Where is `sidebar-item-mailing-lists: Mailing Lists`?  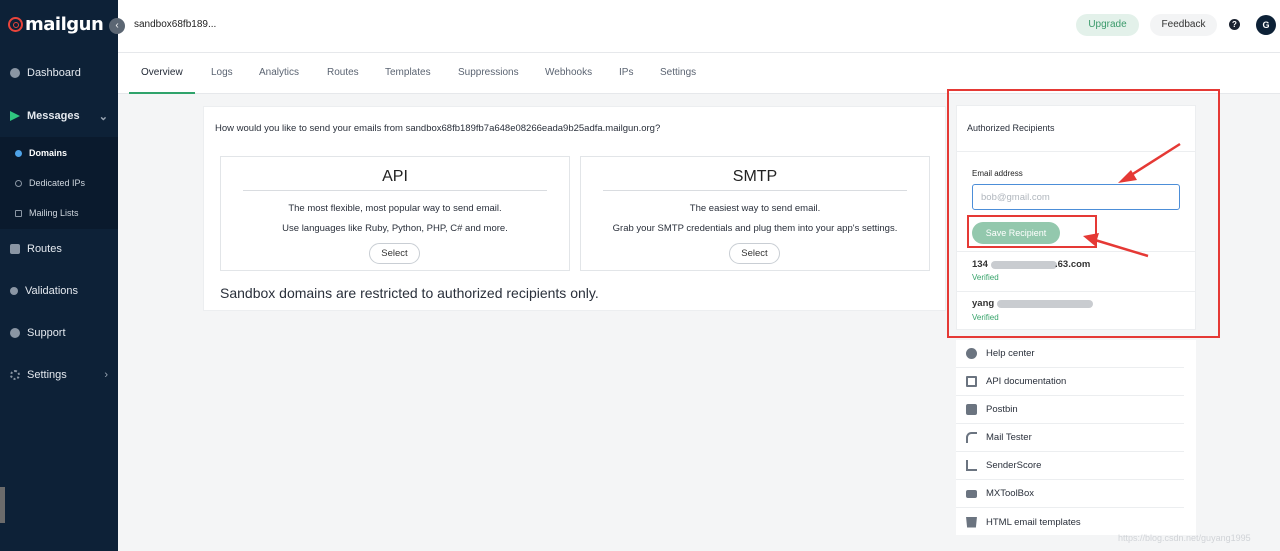 sidebar-item-mailing-lists: Mailing Lists is located at coordinates (59, 213).